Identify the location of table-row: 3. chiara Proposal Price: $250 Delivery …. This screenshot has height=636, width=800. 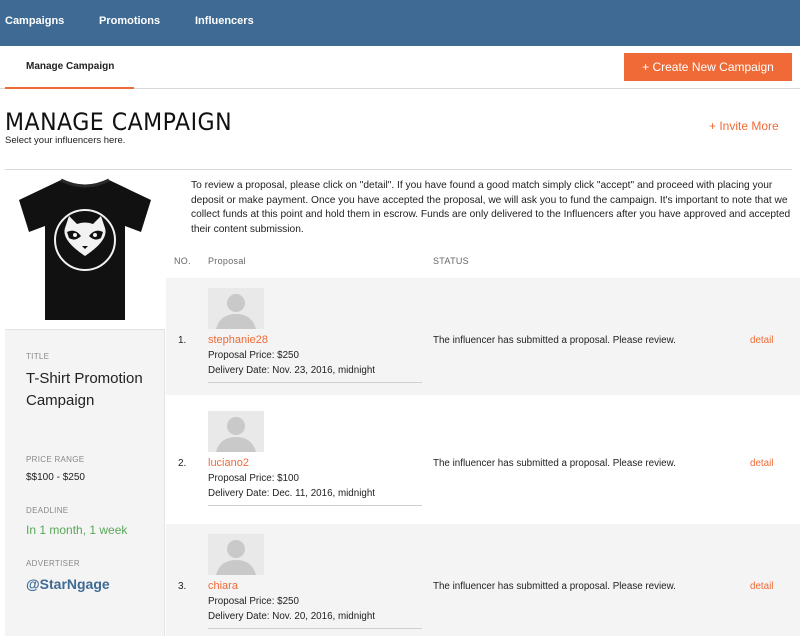
(483, 580).